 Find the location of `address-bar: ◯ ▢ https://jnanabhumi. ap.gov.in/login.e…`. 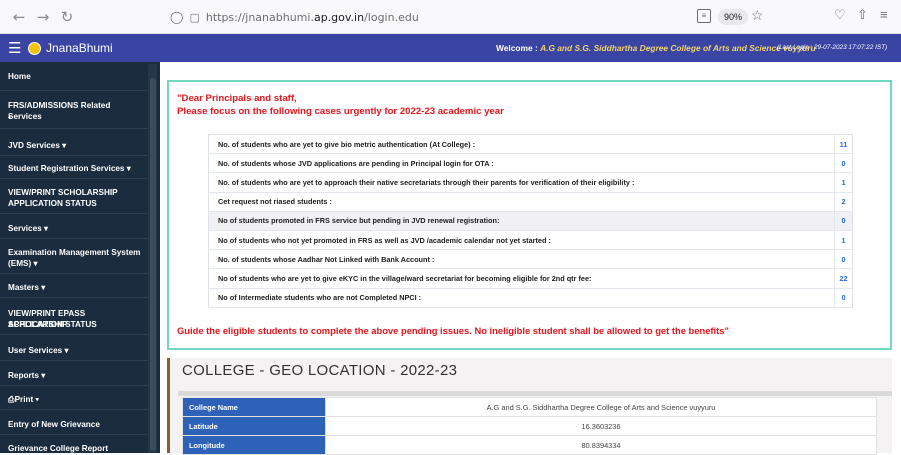

address-bar: ◯ ▢ https://jnanabhumi. ap.gov.in/login.e… is located at coordinates (294, 17).